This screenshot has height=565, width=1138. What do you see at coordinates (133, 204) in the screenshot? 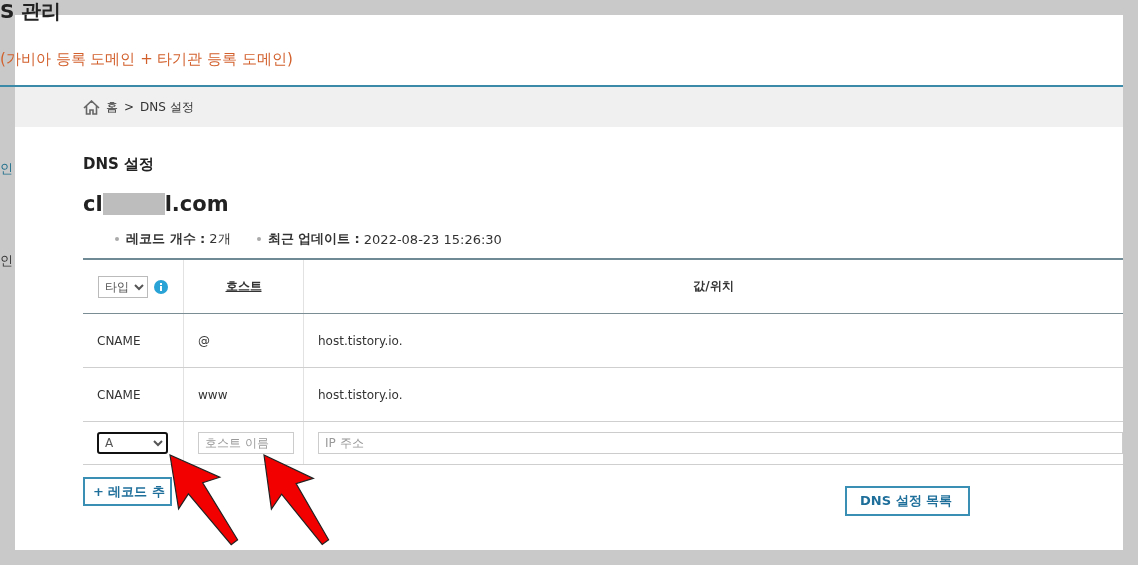
I see `blurred-block` at bounding box center [133, 204].